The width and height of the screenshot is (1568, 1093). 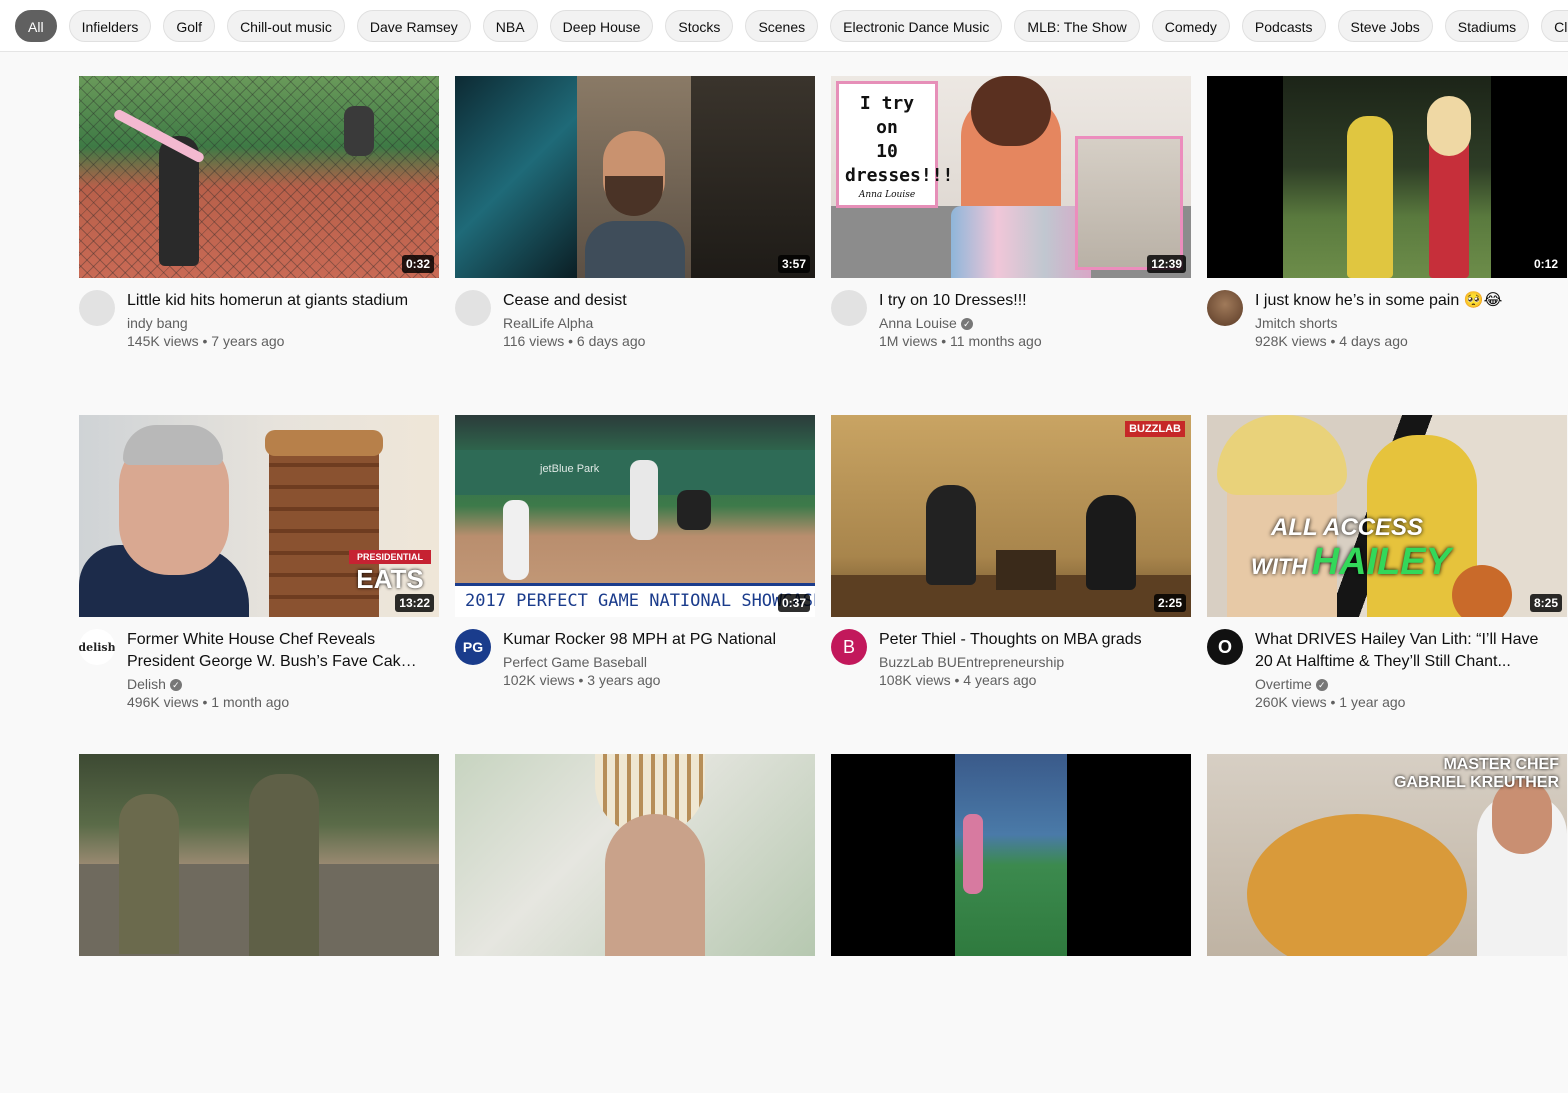 What do you see at coordinates (149, 874) in the screenshot?
I see `soldier-left` at bounding box center [149, 874].